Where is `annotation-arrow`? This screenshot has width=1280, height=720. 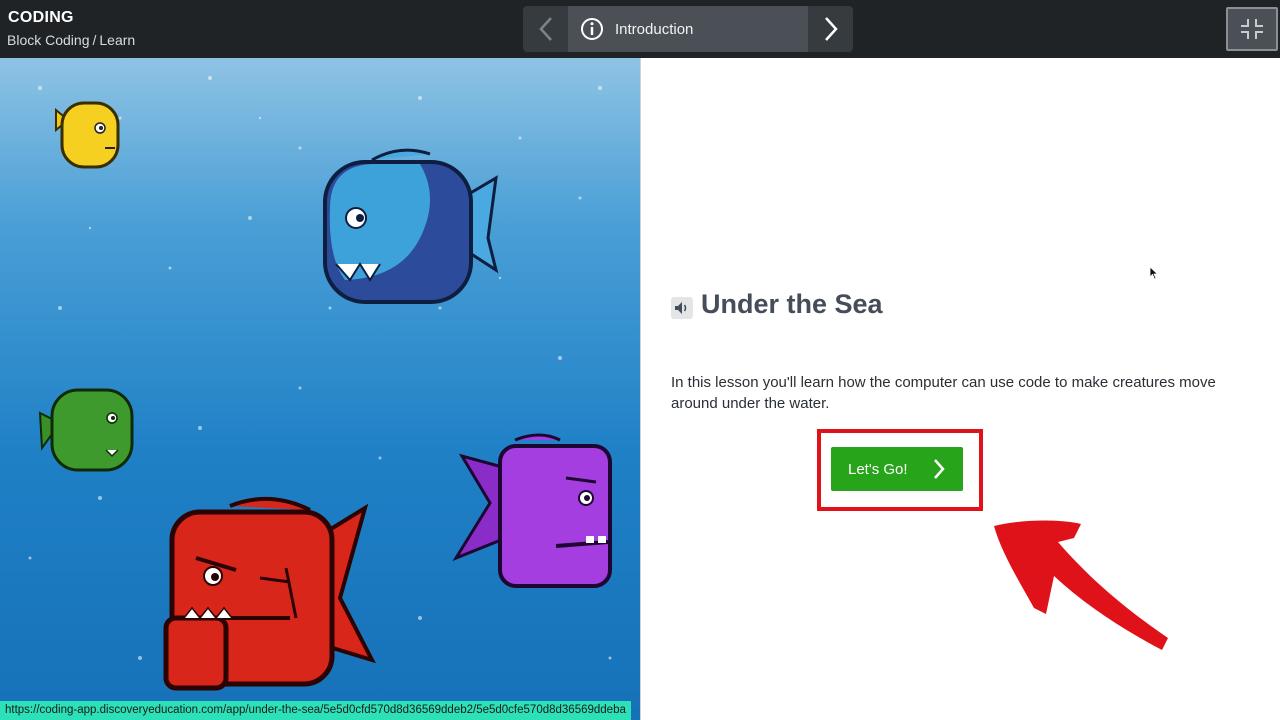
annotation-arrow is located at coordinates (1081, 585).